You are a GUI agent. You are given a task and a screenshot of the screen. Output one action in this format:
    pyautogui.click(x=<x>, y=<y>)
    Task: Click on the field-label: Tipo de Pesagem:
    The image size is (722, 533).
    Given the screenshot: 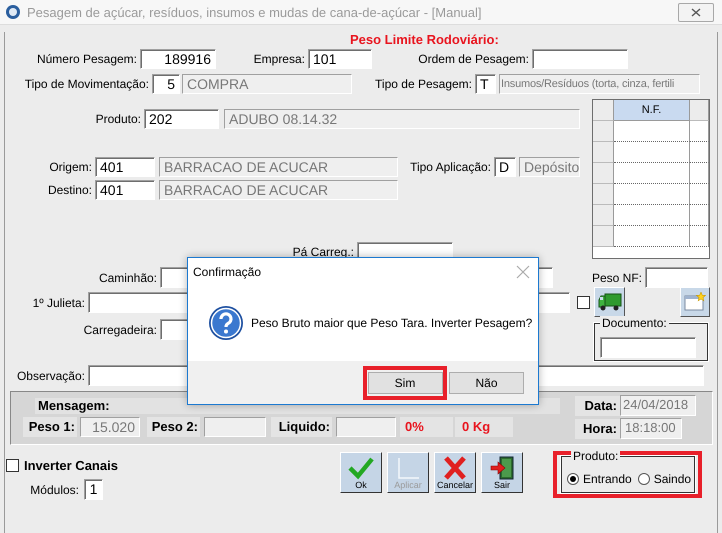 What is the action you would take?
    pyautogui.click(x=423, y=84)
    